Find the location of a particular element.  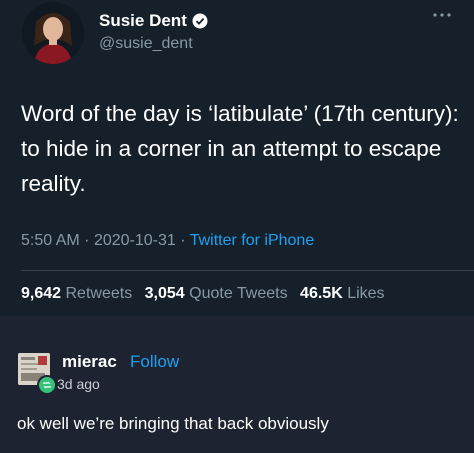

tweet-client-link: Twitter for iPhone is located at coordinates (252, 240).